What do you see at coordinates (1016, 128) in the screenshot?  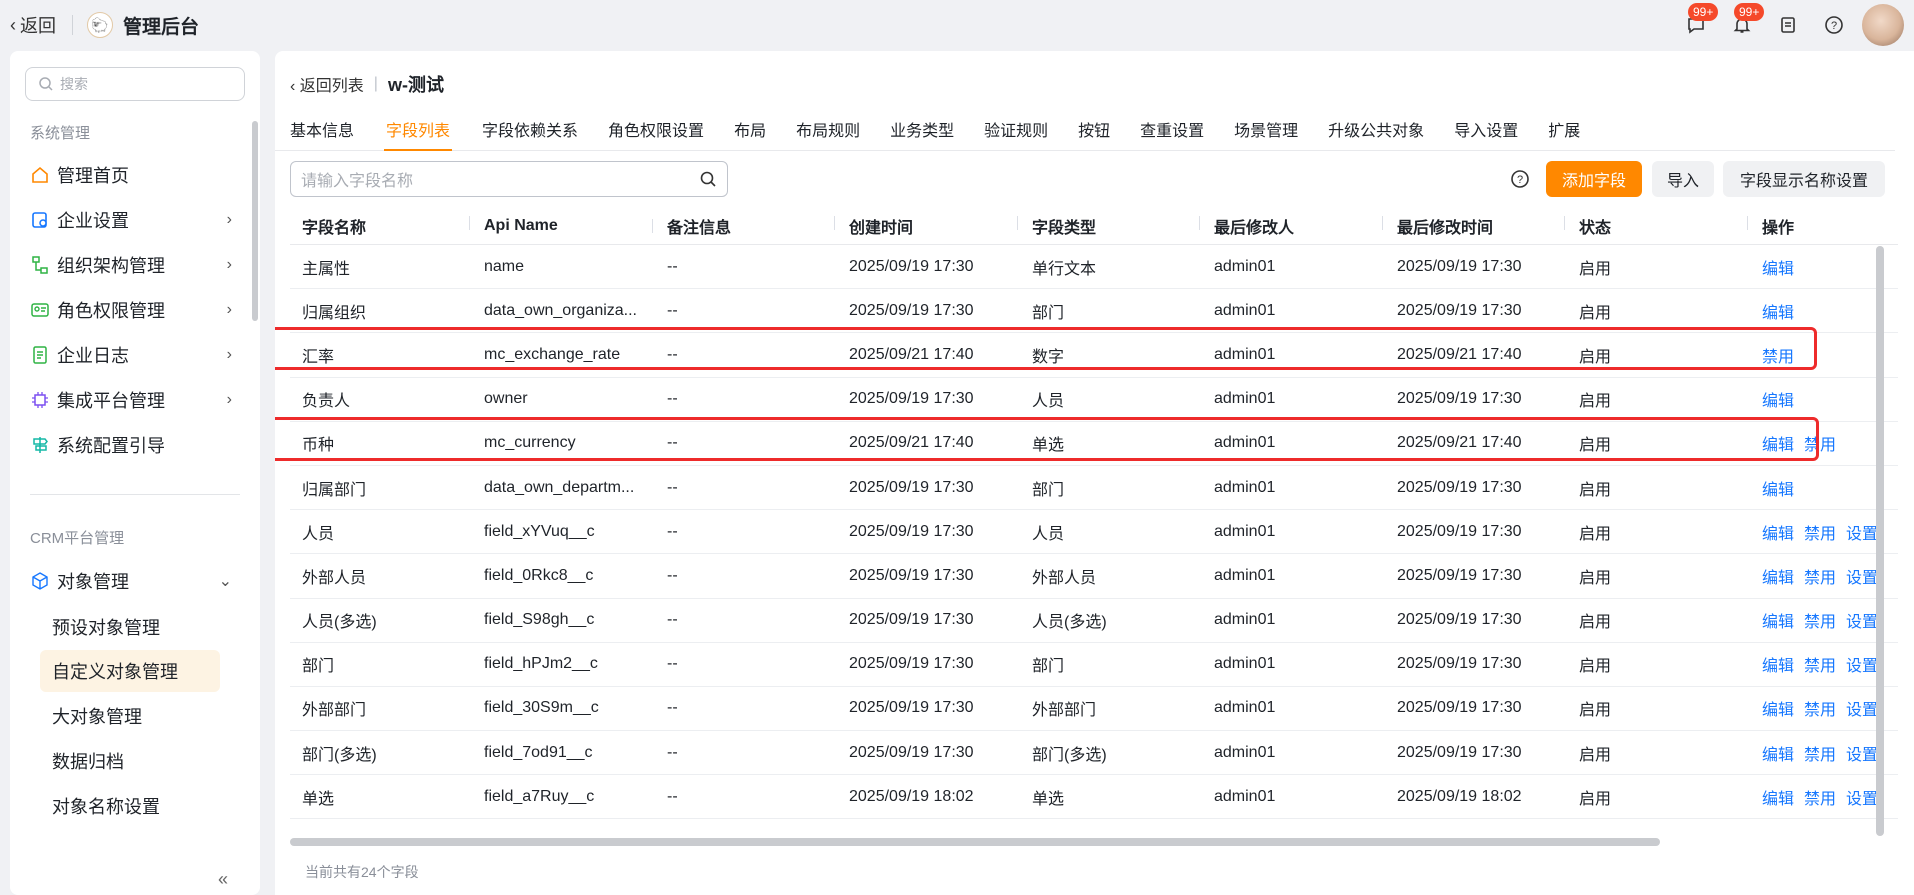 I see `tab-validation-rules: 验证规则` at bounding box center [1016, 128].